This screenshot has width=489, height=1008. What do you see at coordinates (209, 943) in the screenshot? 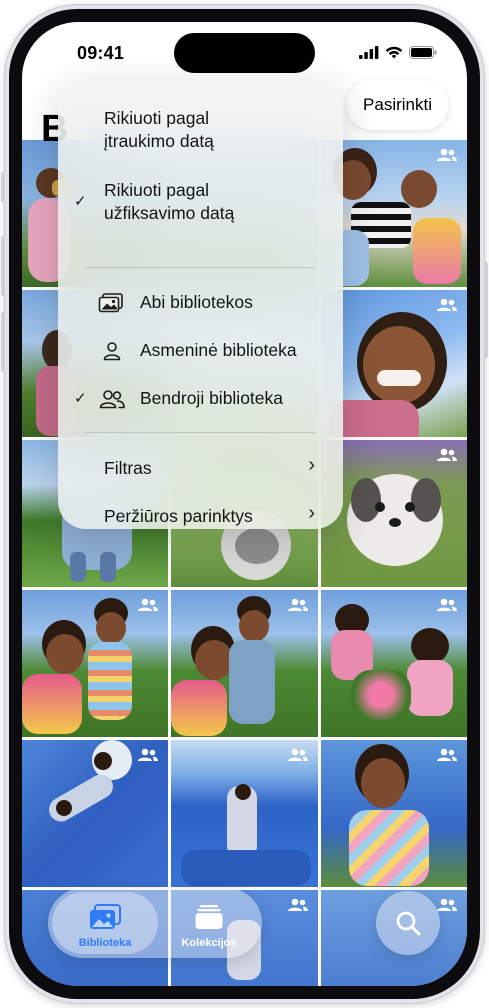
I see `tab-collections-label: Kolekcijos` at bounding box center [209, 943].